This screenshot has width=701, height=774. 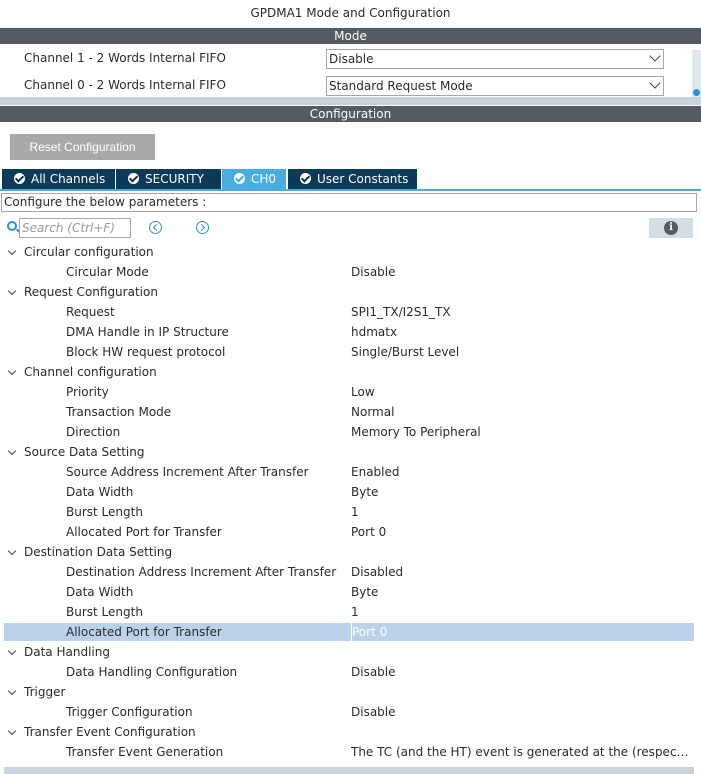 I want to click on parameter-value: Enabled, so click(x=522, y=472).